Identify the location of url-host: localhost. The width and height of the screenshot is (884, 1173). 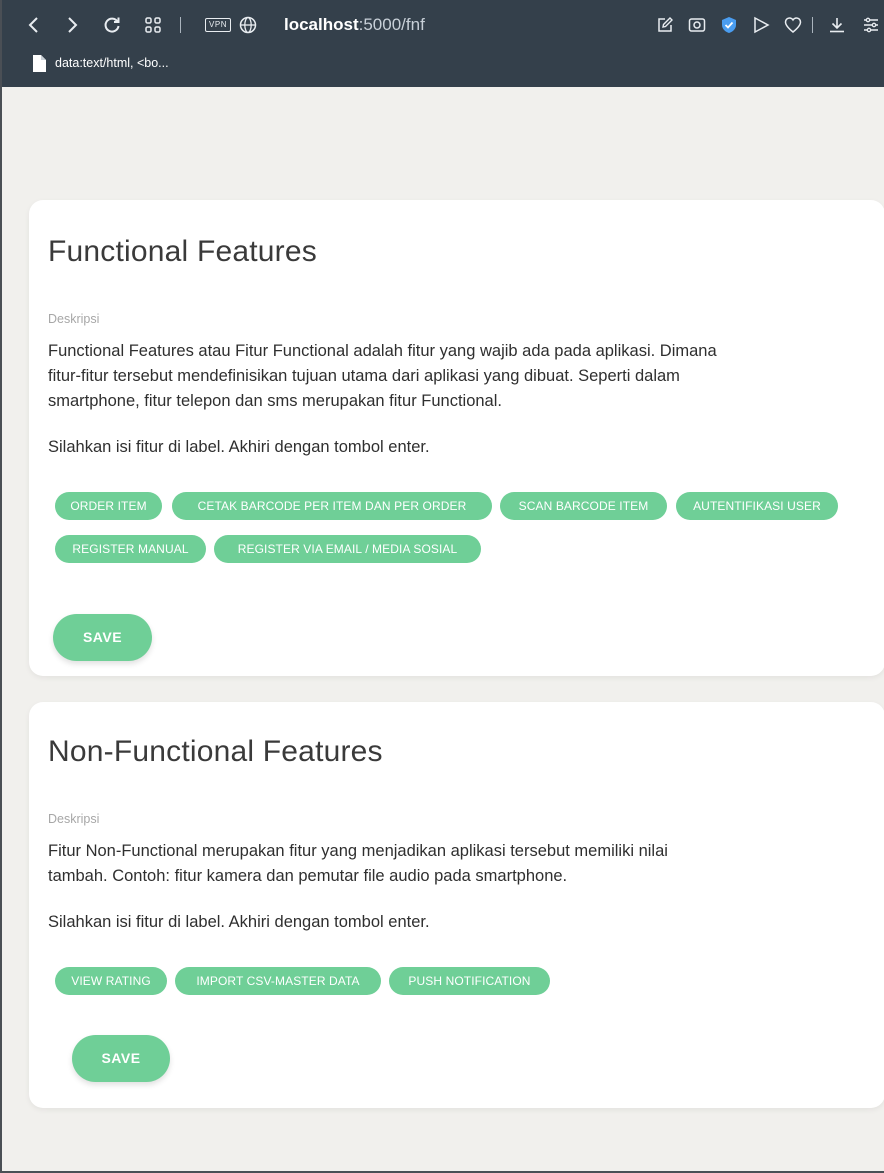
(321, 24).